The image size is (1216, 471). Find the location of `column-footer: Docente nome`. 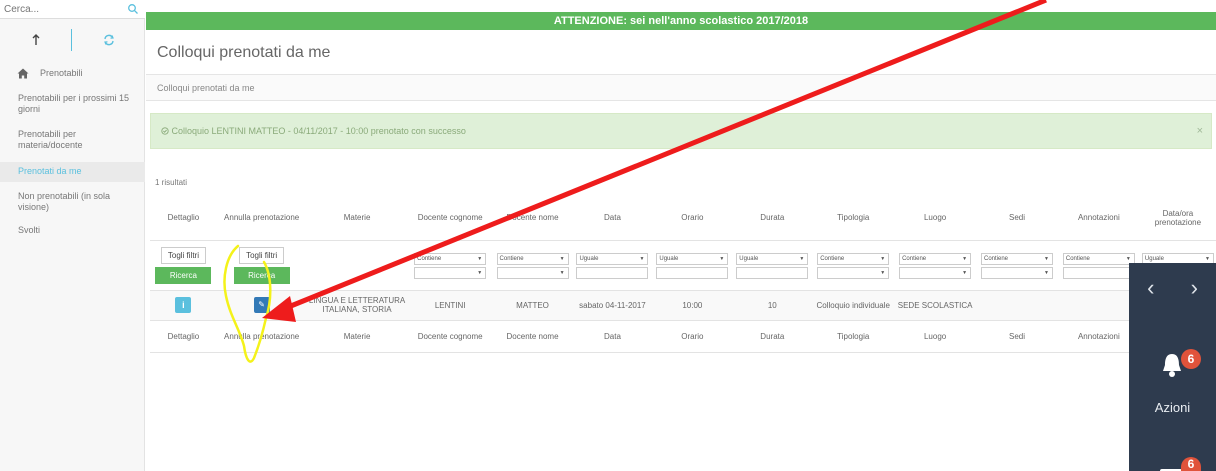

column-footer: Docente nome is located at coordinates (532, 336).